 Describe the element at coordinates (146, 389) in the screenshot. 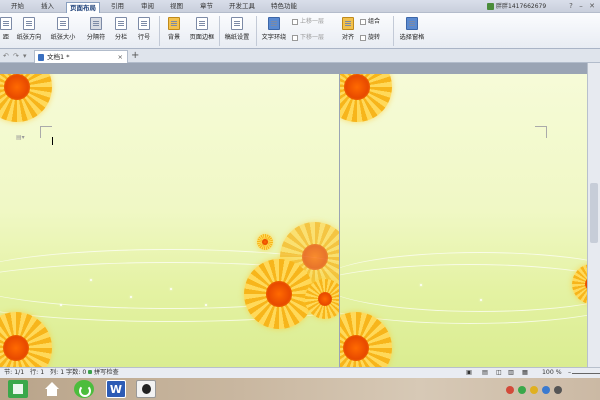

I see `profile-face-icon` at that location.